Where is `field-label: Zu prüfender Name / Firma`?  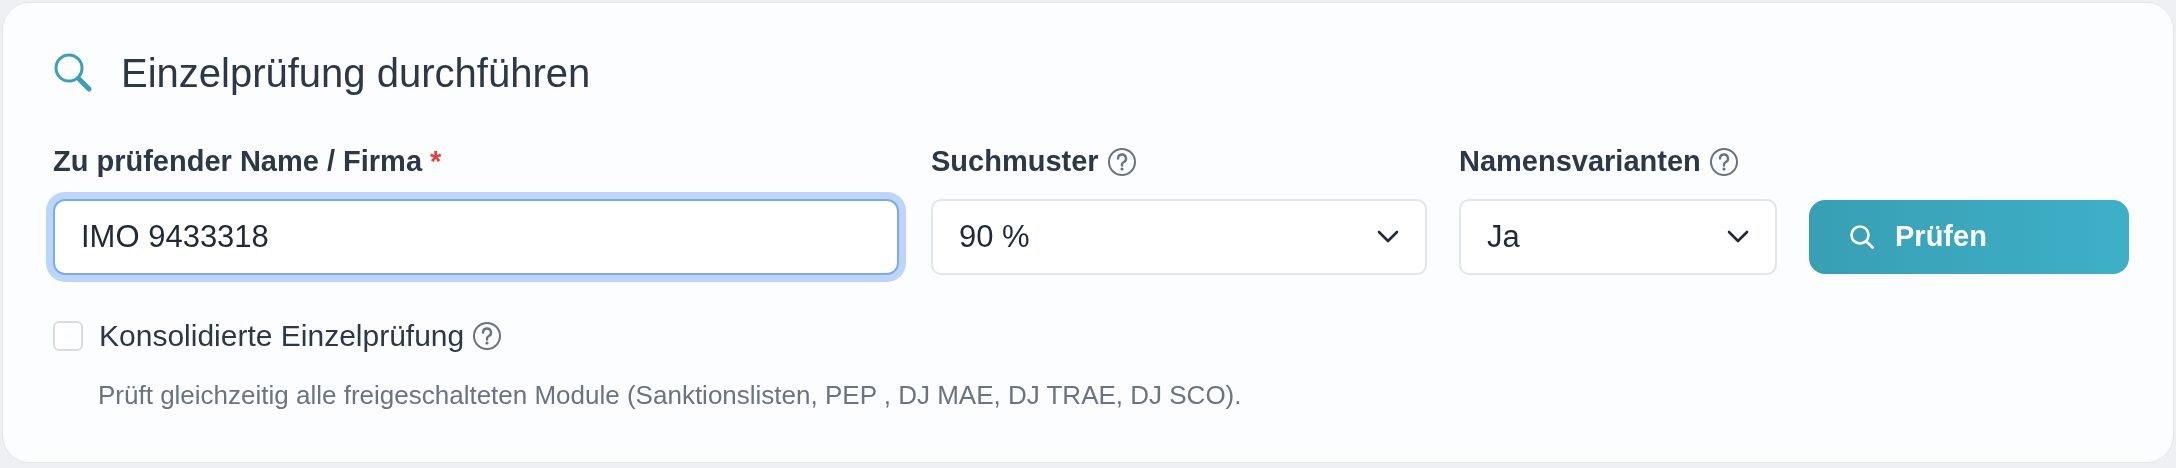
field-label: Zu prüfender Name / Firma is located at coordinates (237, 162).